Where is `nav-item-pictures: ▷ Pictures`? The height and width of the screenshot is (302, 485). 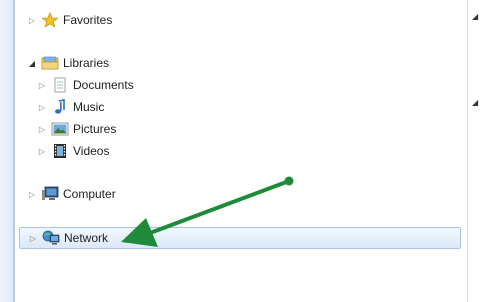
nav-item-pictures: ▷ Pictures is located at coordinates (76, 129).